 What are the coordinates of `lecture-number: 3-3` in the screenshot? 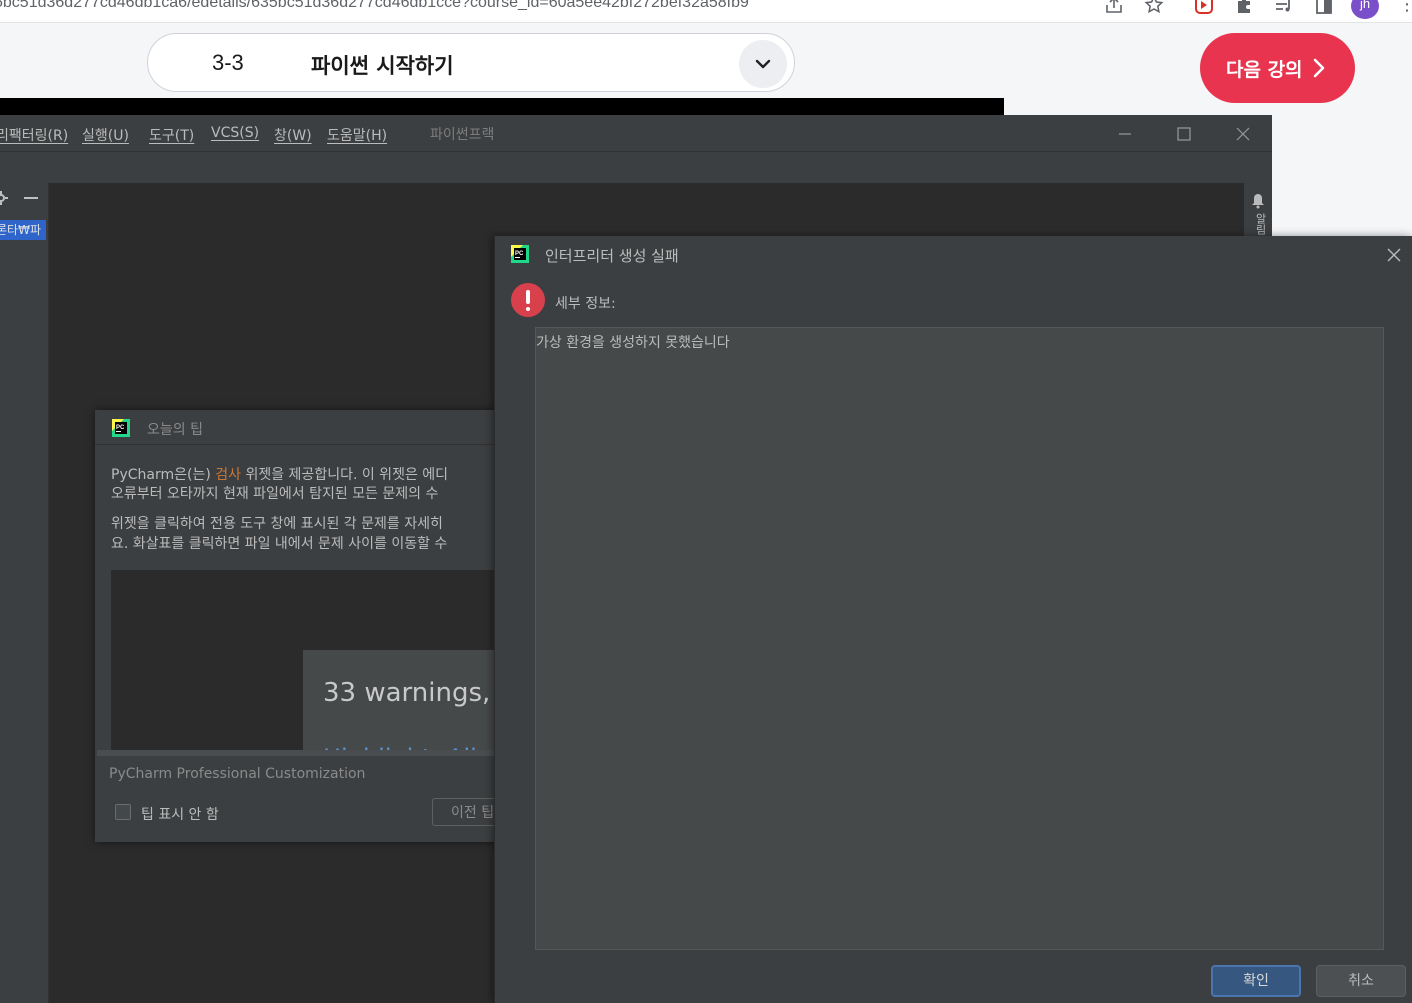 It's located at (228, 62).